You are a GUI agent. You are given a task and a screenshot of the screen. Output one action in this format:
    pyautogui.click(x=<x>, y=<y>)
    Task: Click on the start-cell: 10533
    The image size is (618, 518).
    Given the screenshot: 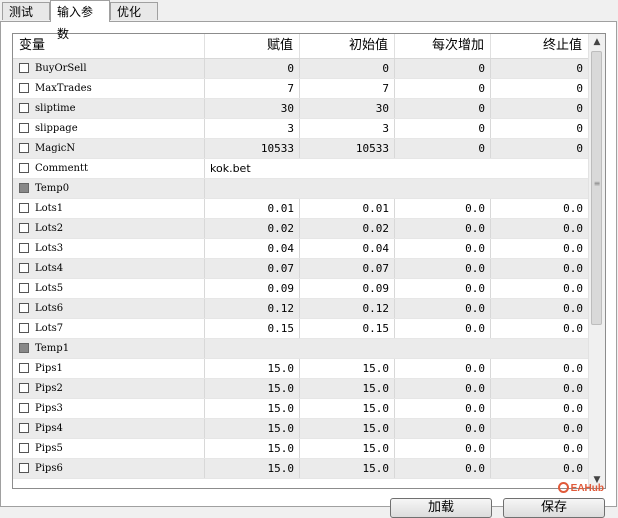 What is the action you would take?
    pyautogui.click(x=347, y=148)
    